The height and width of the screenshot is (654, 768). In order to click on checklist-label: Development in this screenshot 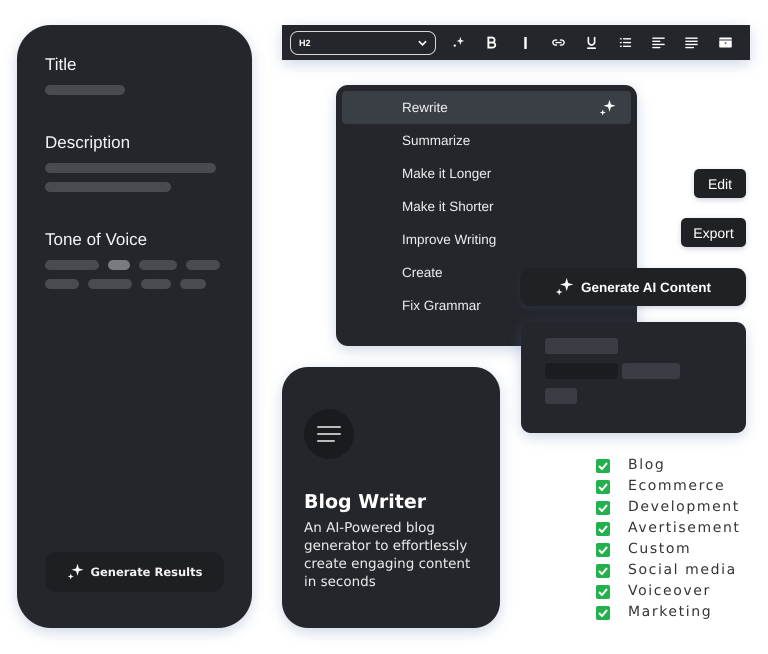, I will do `click(684, 507)`.